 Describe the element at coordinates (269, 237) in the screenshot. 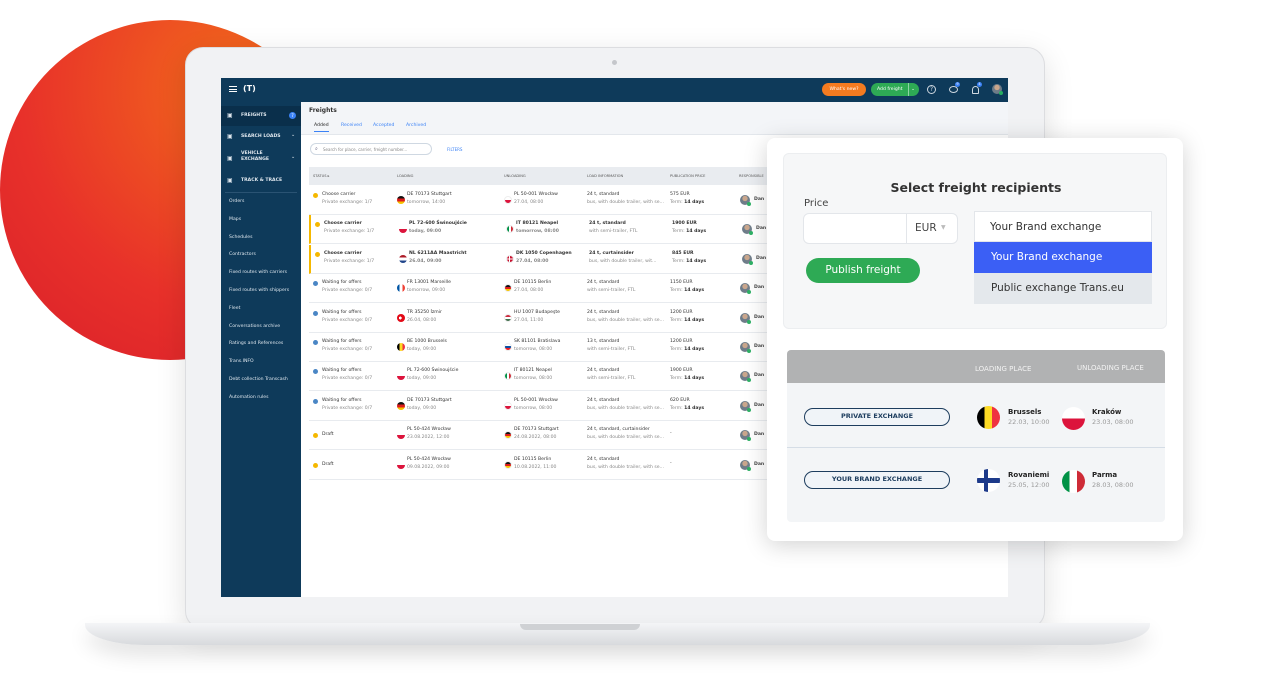

I see `sidebar-item: Schedules` at that location.